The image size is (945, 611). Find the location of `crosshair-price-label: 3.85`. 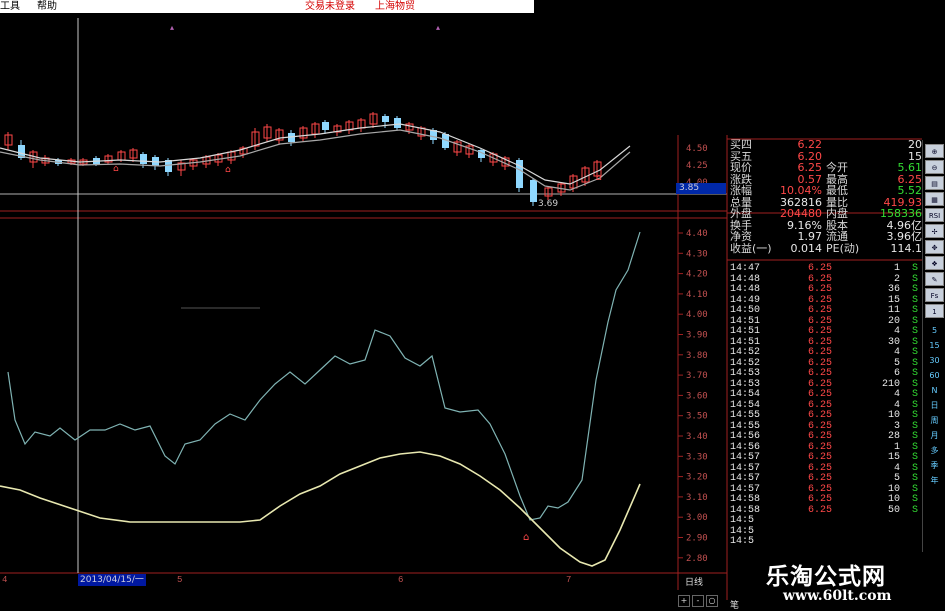

crosshair-price-label: 3.85 is located at coordinates (701, 188).